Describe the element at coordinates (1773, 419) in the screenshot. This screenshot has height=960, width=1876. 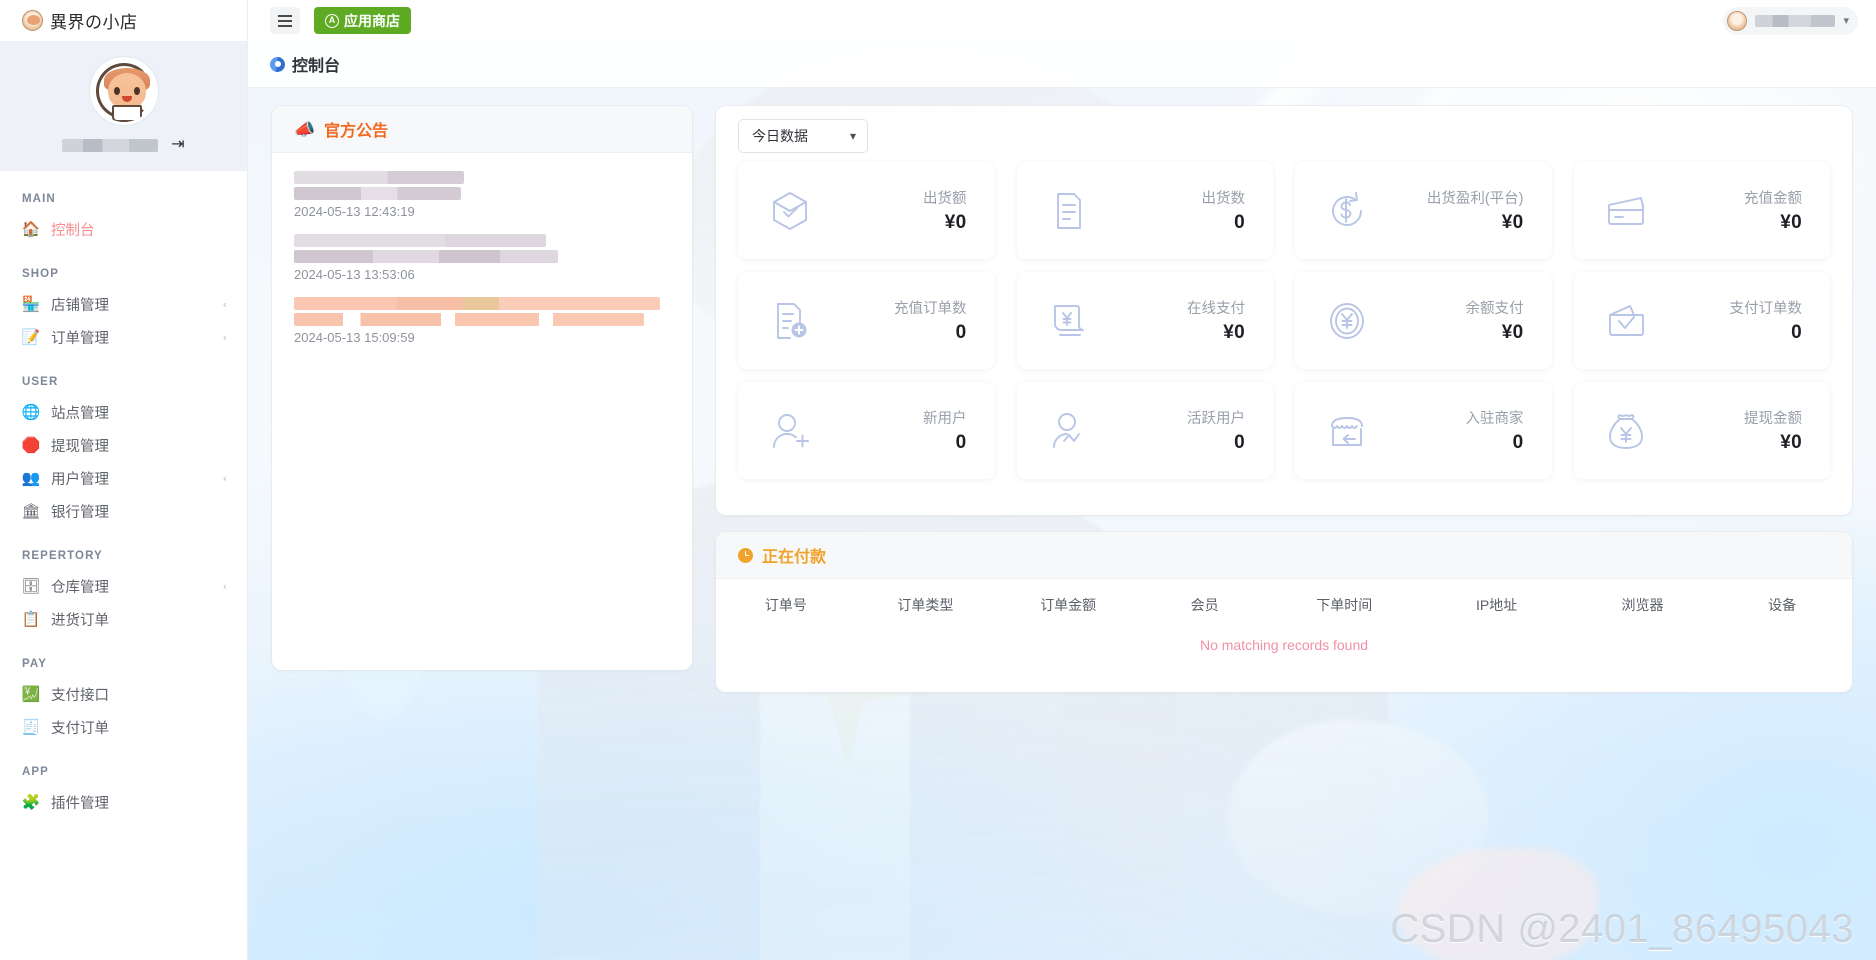
I see `stat-label: 提现金额` at that location.